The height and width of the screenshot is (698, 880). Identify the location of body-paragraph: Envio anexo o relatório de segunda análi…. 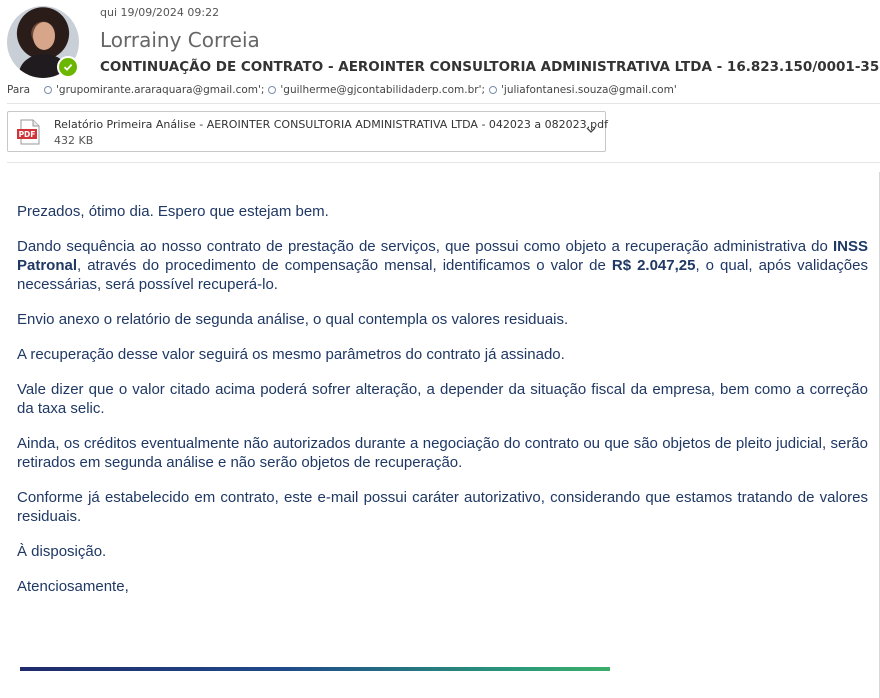
(293, 319).